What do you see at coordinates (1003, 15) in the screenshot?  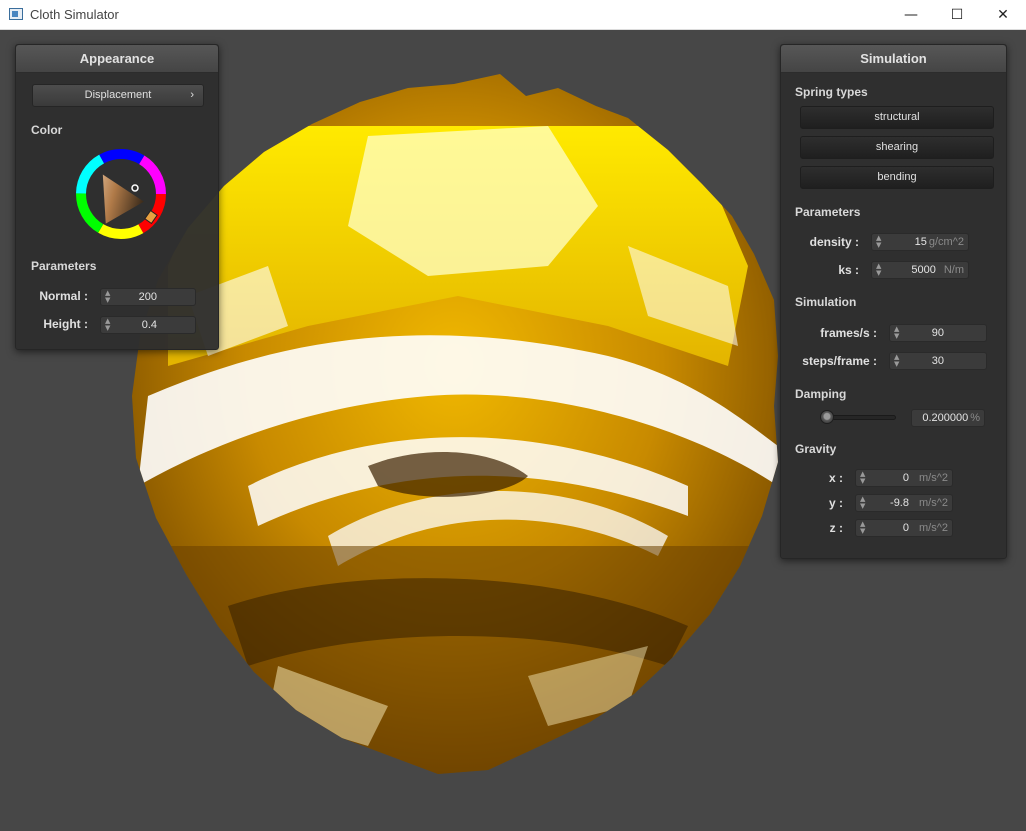 I see `close-button: ✕` at bounding box center [1003, 15].